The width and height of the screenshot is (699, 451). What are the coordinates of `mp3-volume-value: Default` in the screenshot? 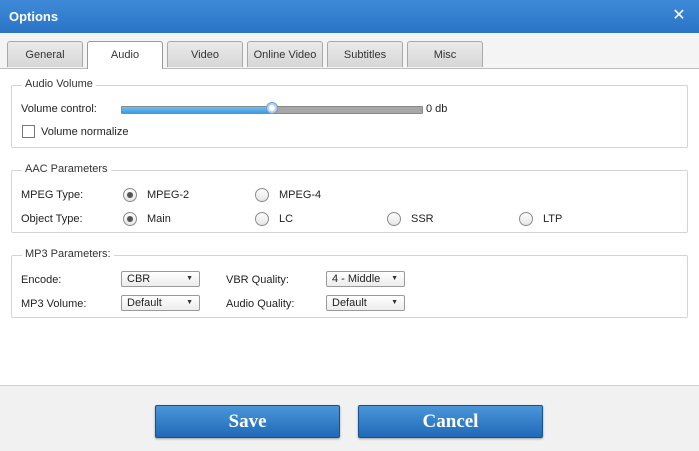 It's located at (144, 303).